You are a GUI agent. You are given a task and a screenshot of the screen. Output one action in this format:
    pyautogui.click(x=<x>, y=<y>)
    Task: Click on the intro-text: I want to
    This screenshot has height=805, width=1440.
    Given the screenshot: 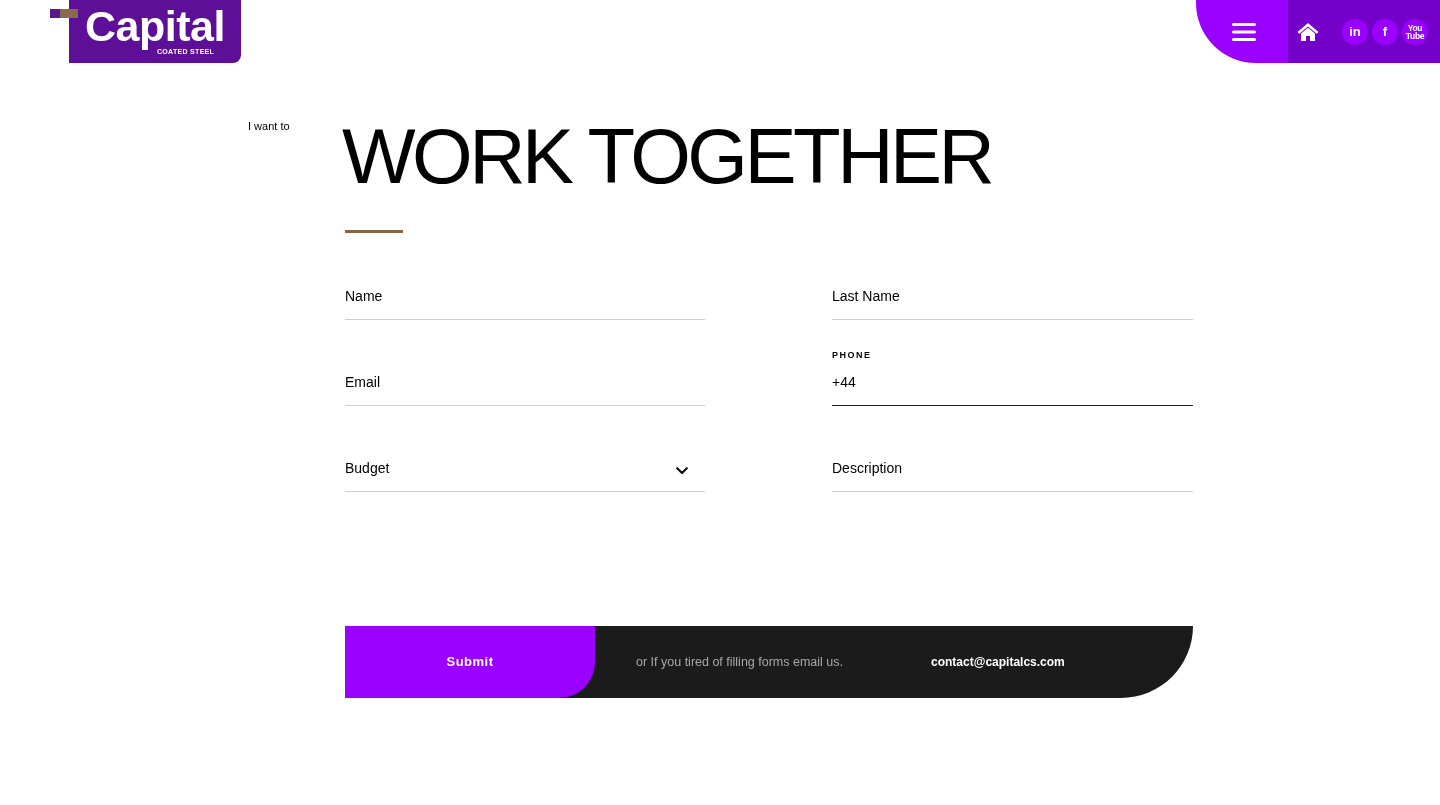 What is the action you would take?
    pyautogui.click(x=269, y=126)
    